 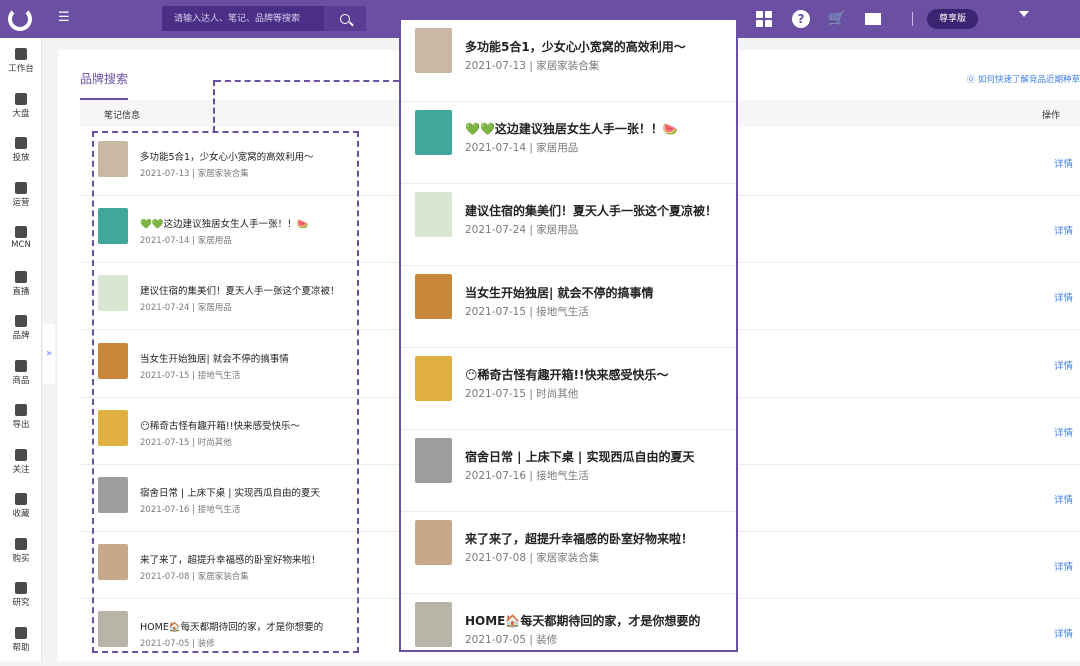 What do you see at coordinates (547, 640) in the screenshot?
I see `note-category: 装修` at bounding box center [547, 640].